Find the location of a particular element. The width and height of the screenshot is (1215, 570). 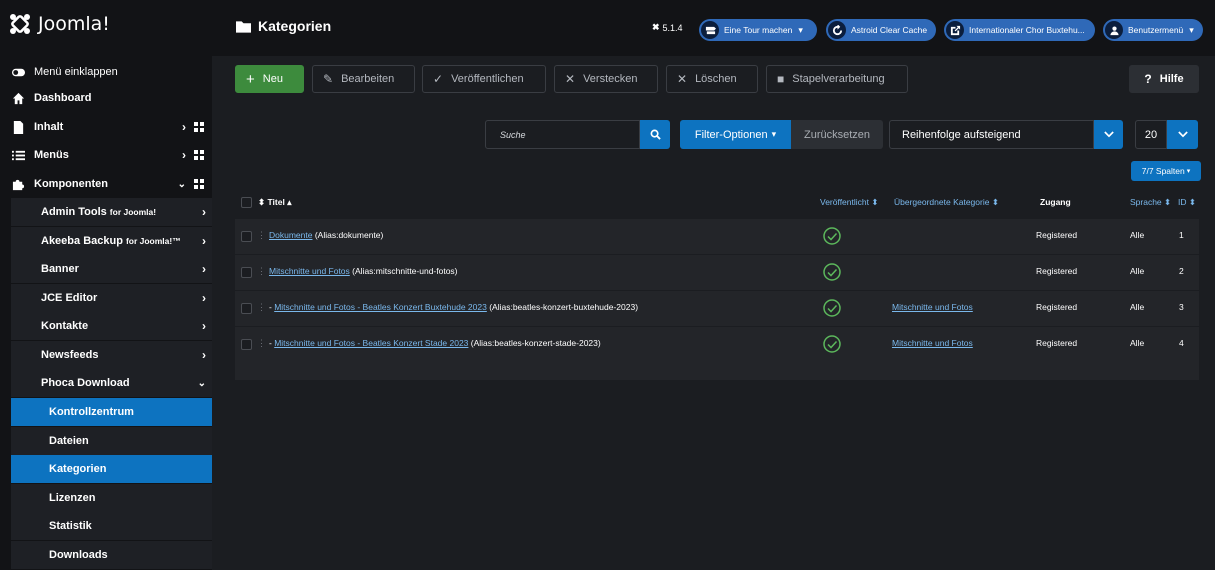

search-input: Suche is located at coordinates (562, 134).